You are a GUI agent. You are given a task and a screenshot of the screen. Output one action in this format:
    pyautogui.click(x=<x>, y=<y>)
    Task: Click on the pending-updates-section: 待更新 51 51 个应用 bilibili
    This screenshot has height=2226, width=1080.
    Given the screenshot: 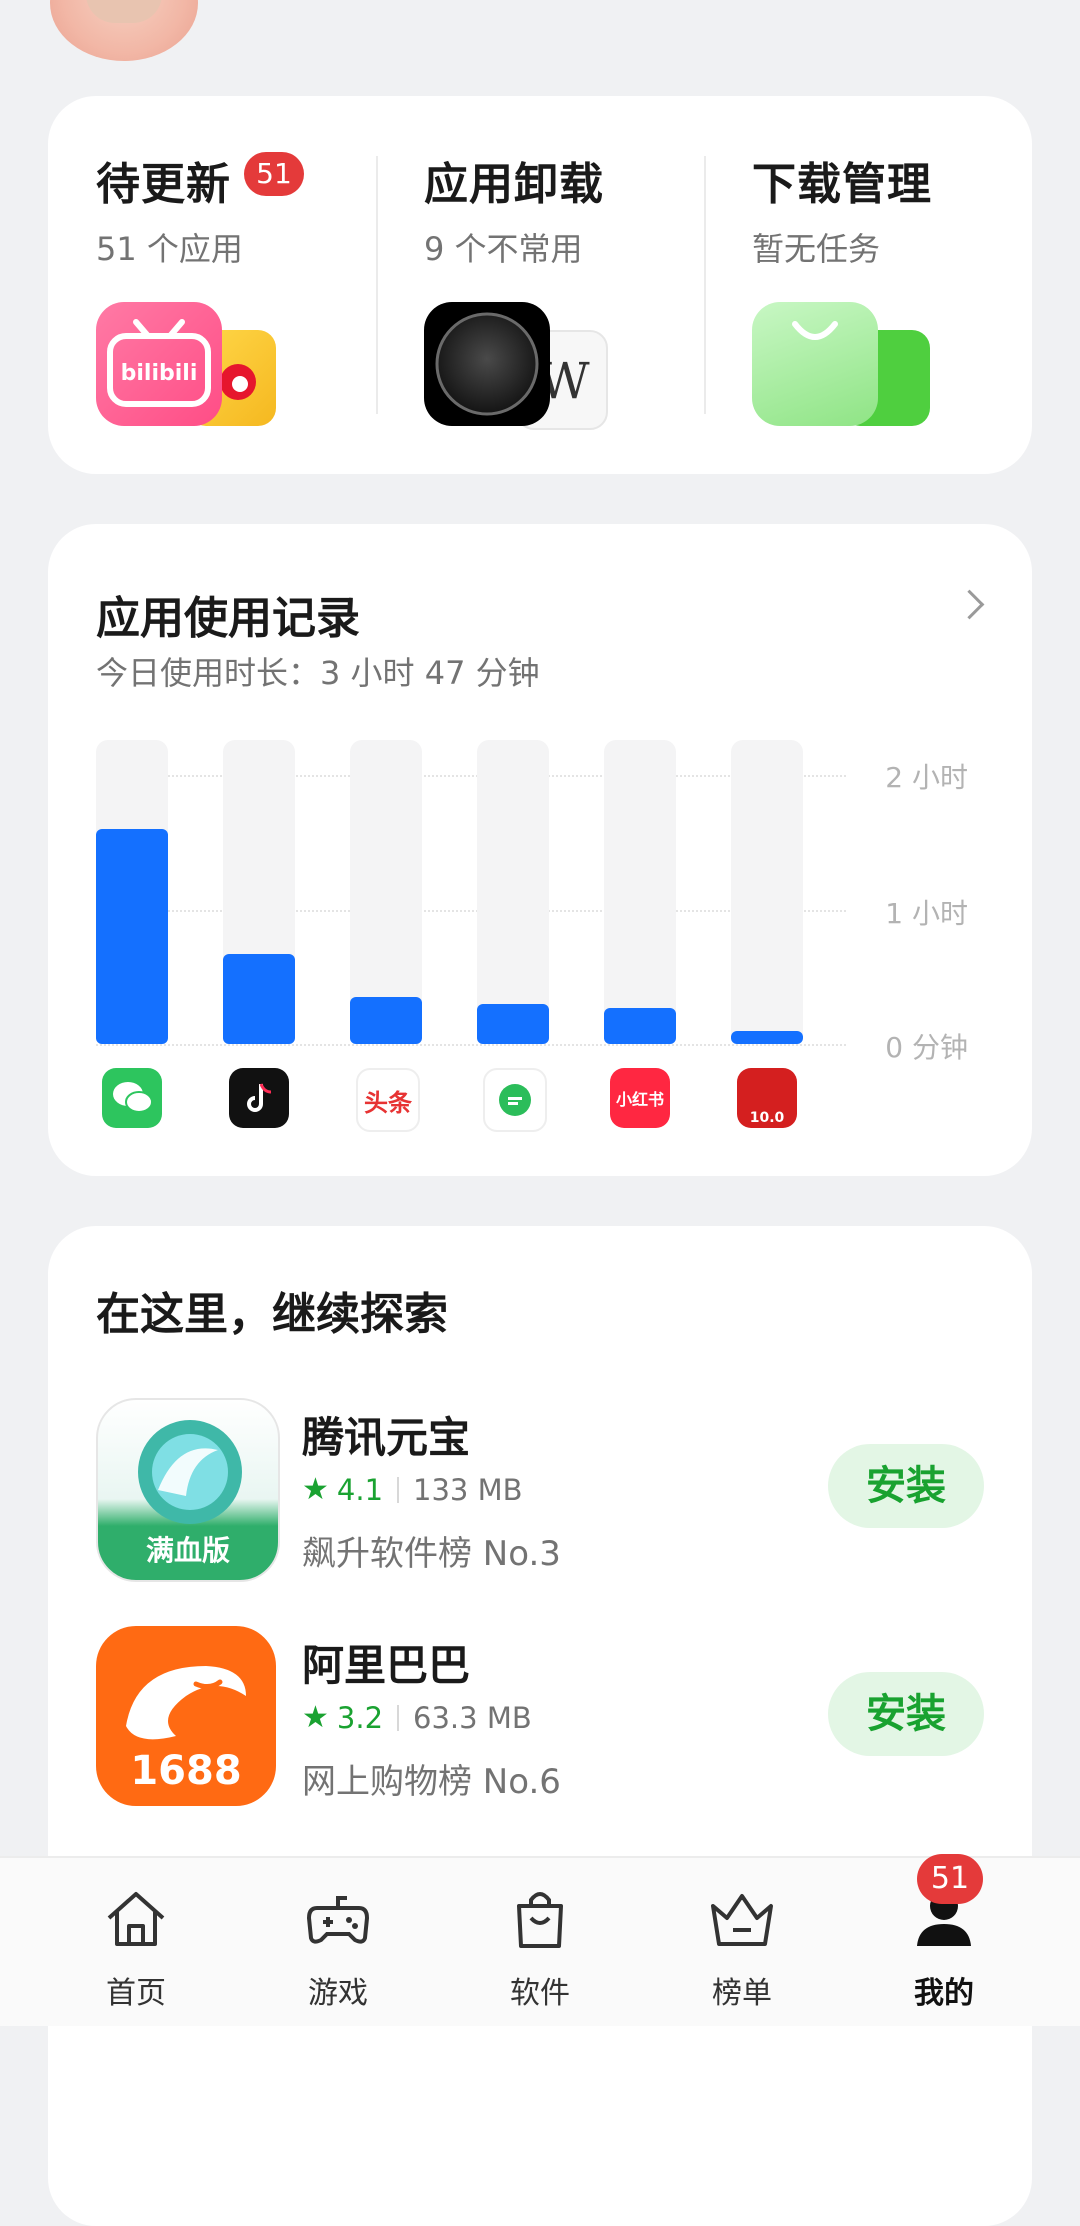 What is the action you would take?
    pyautogui.click(x=260, y=285)
    